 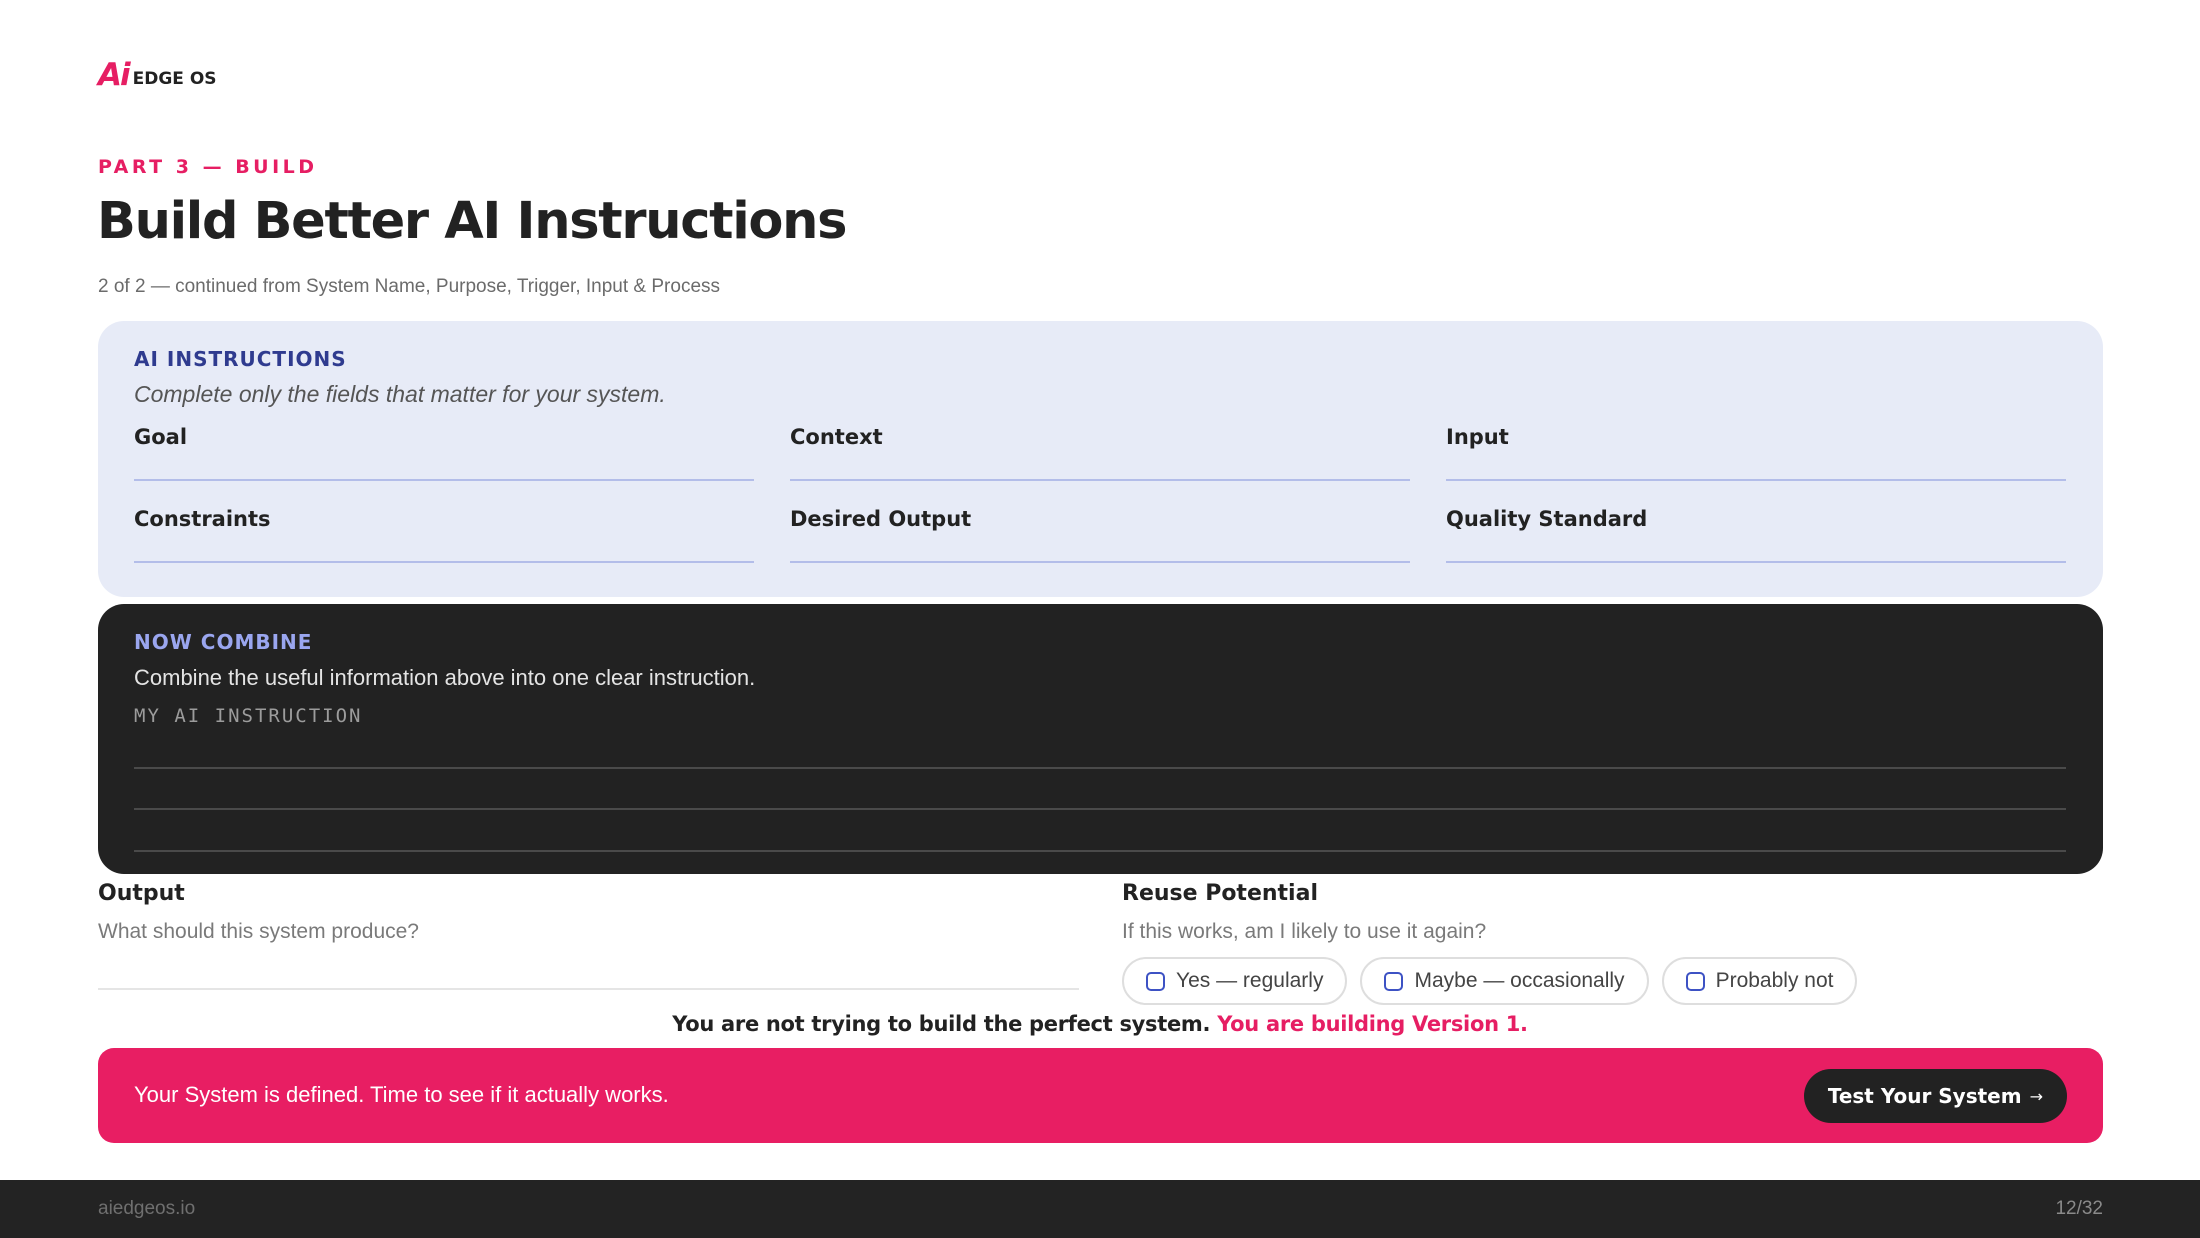 What do you see at coordinates (114, 75) in the screenshot?
I see `logo-mark: Ai` at bounding box center [114, 75].